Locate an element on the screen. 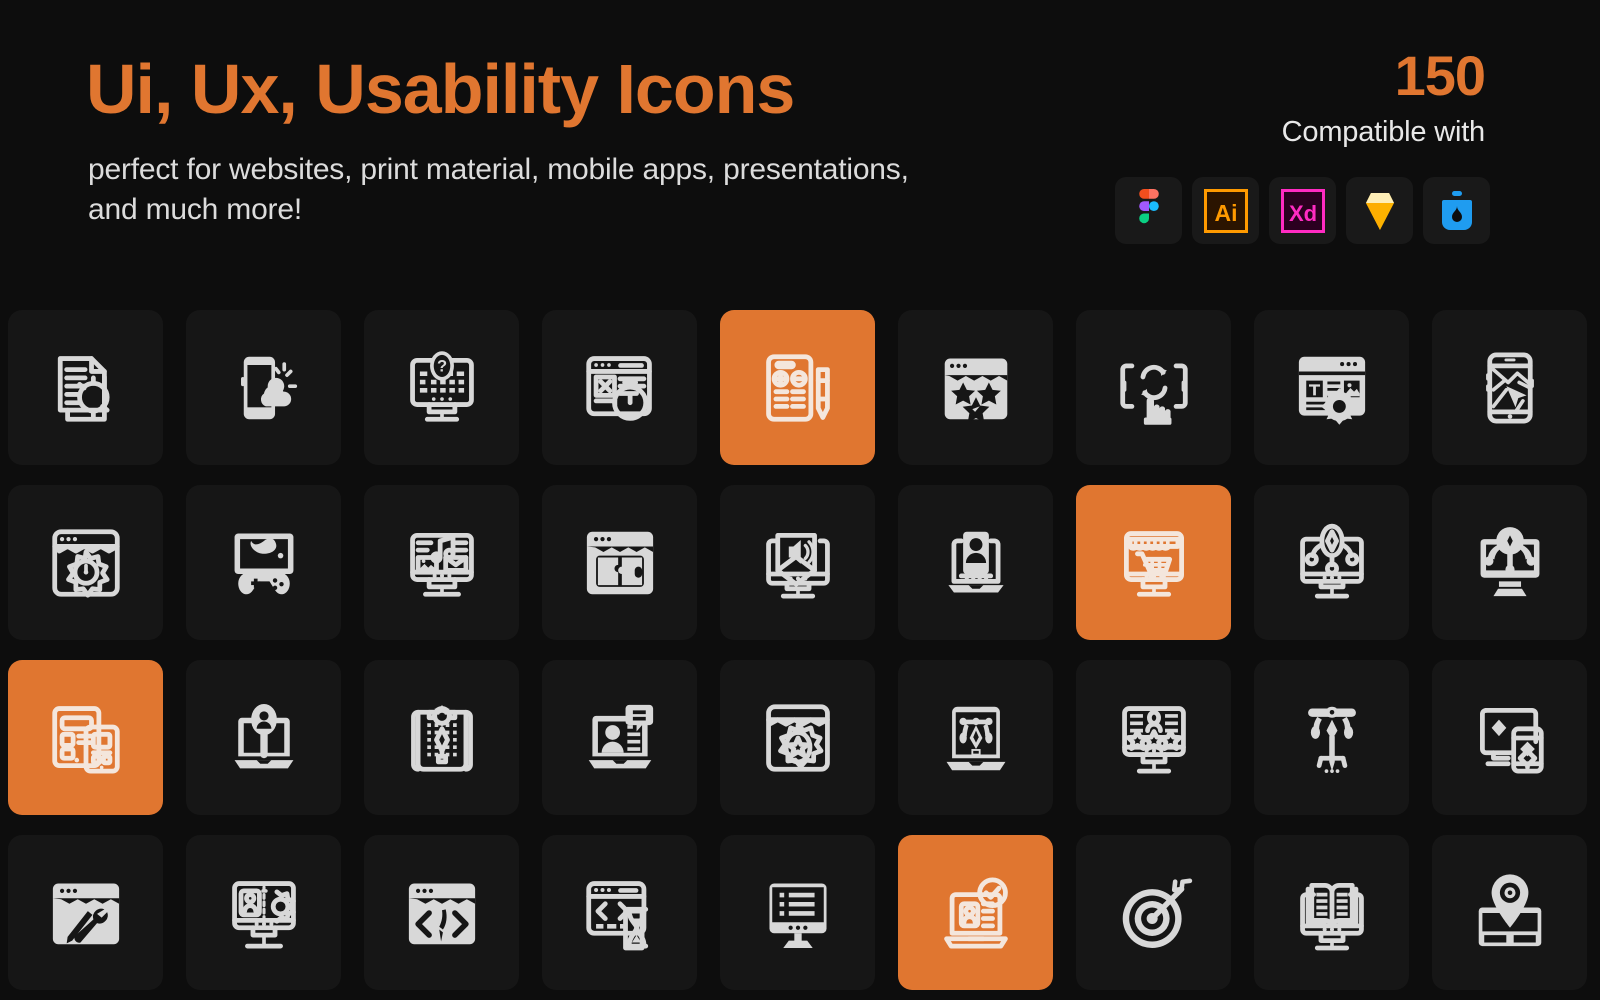 Image resolution: width=1600 pixels, height=1000 pixels. icon-count: 150 is located at coordinates (1440, 75).